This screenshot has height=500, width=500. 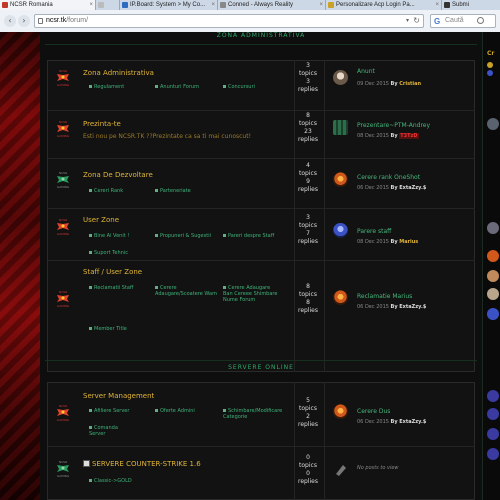 What do you see at coordinates (177, 87) in the screenshot?
I see `subforum-link: Anunturi Forum` at bounding box center [177, 87].